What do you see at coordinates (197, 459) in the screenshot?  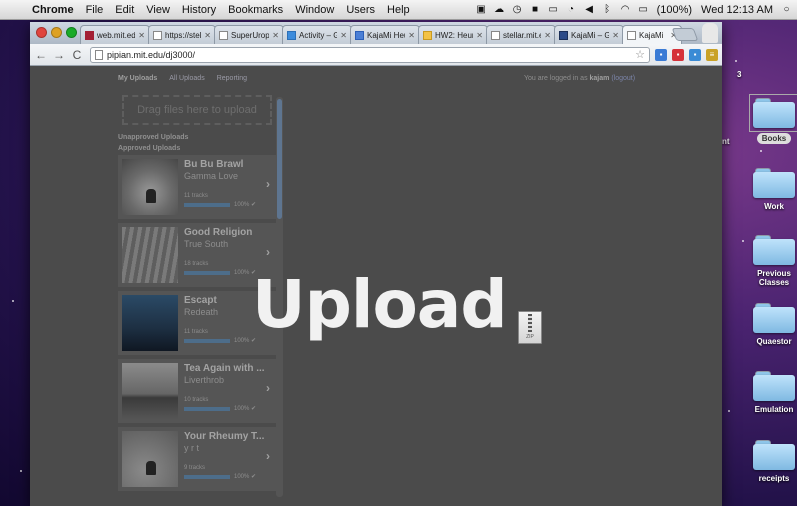 I see `album-item: Your Rheumy T... y r t 9 tracks 100% ✔ ›` at bounding box center [197, 459].